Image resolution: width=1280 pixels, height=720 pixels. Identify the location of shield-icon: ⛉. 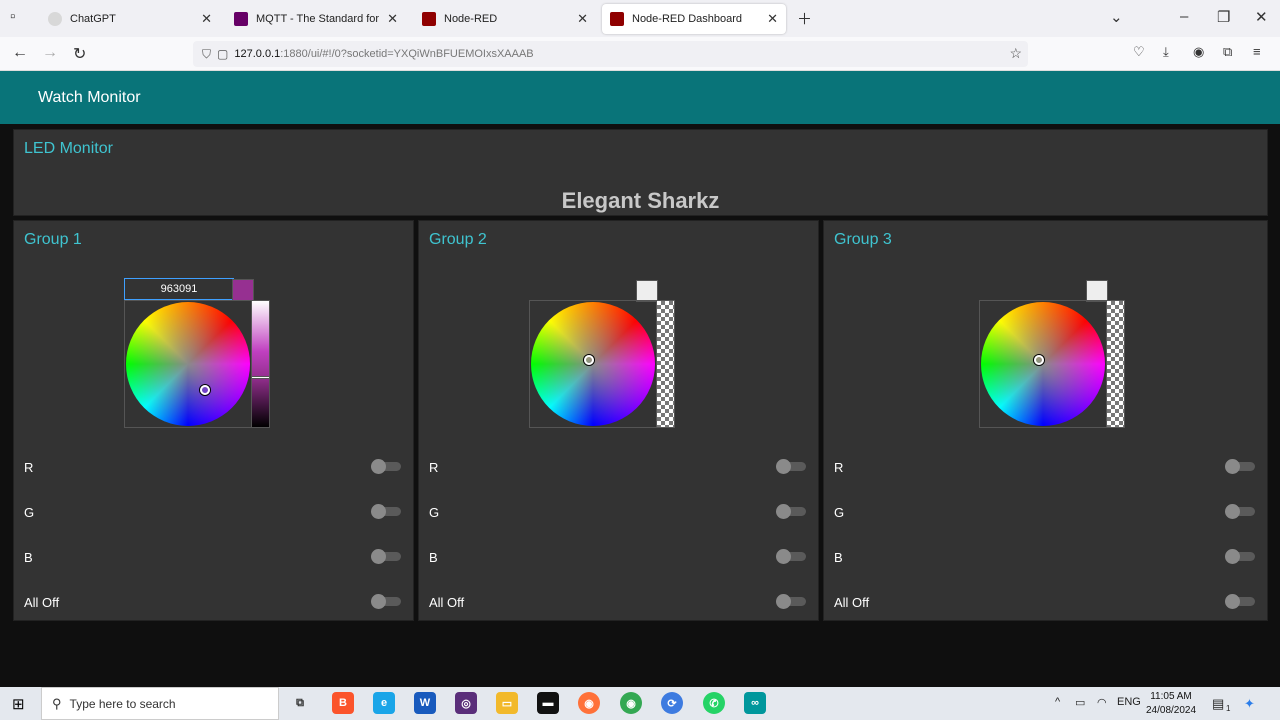
(206, 54).